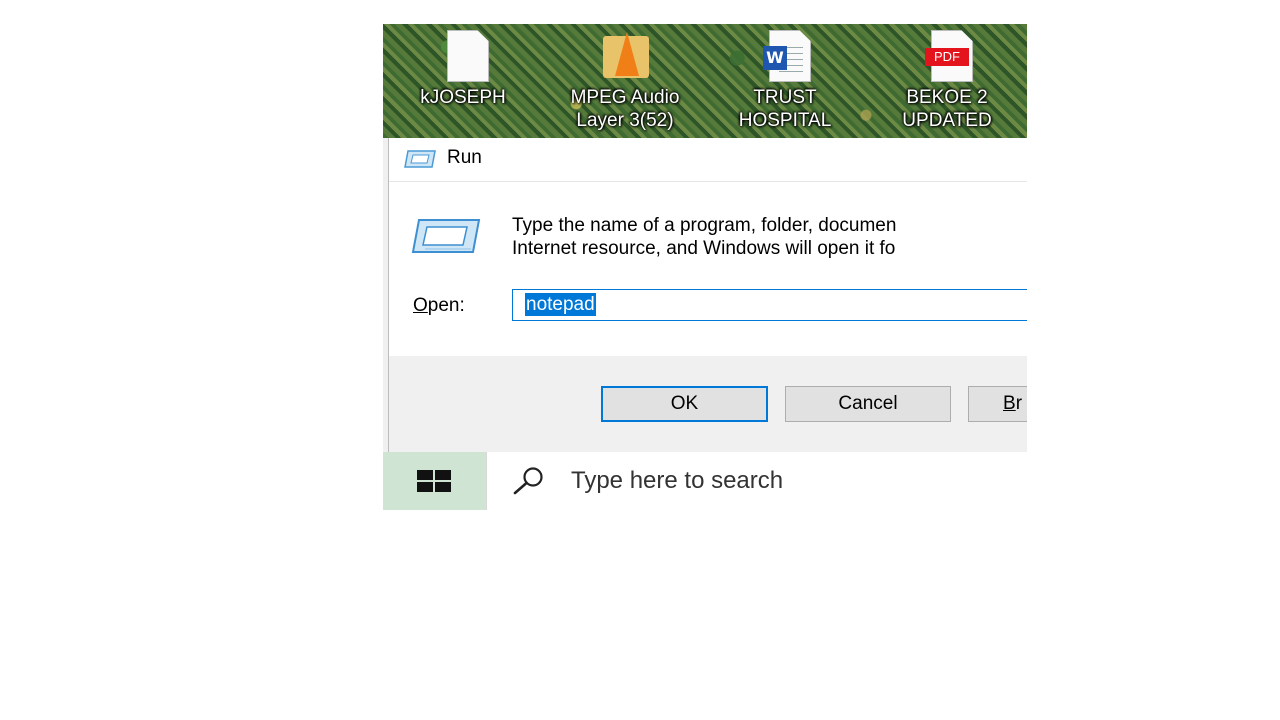 The image size is (1280, 720). I want to click on desktop-icon-bekoe-updated: PDF BEKOE 2 UPDATED, so click(947, 81).